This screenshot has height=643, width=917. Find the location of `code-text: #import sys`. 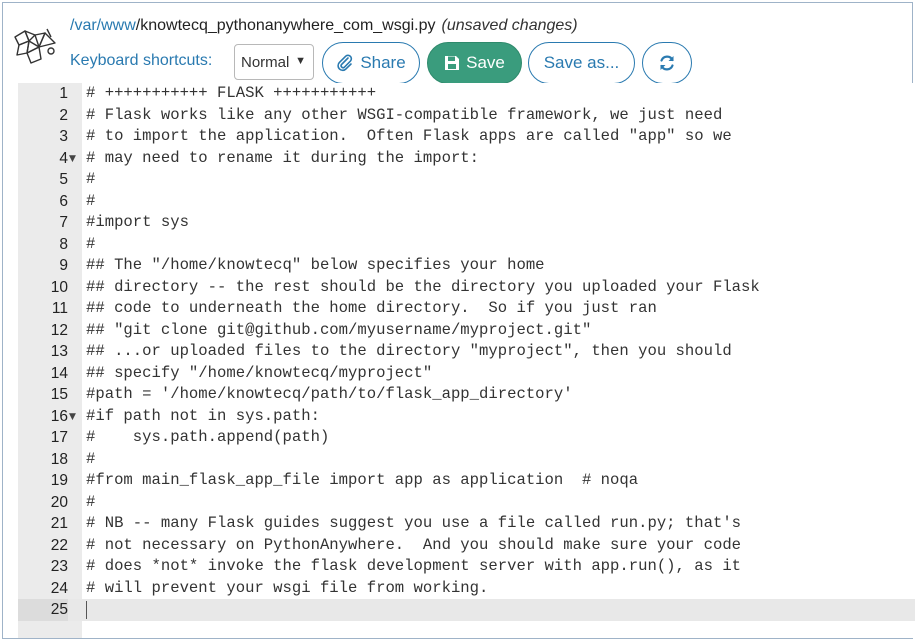

code-text: #import sys is located at coordinates (137, 222).